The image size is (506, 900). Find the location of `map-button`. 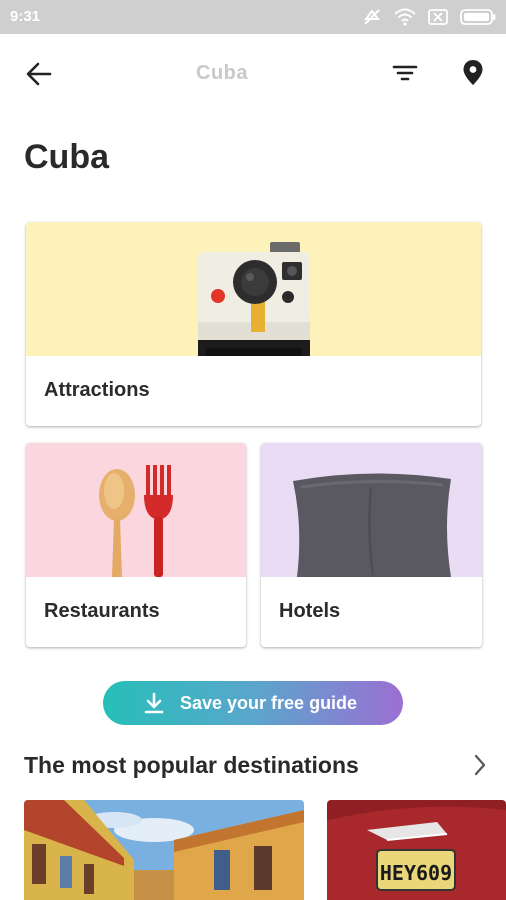

map-button is located at coordinates (473, 73).